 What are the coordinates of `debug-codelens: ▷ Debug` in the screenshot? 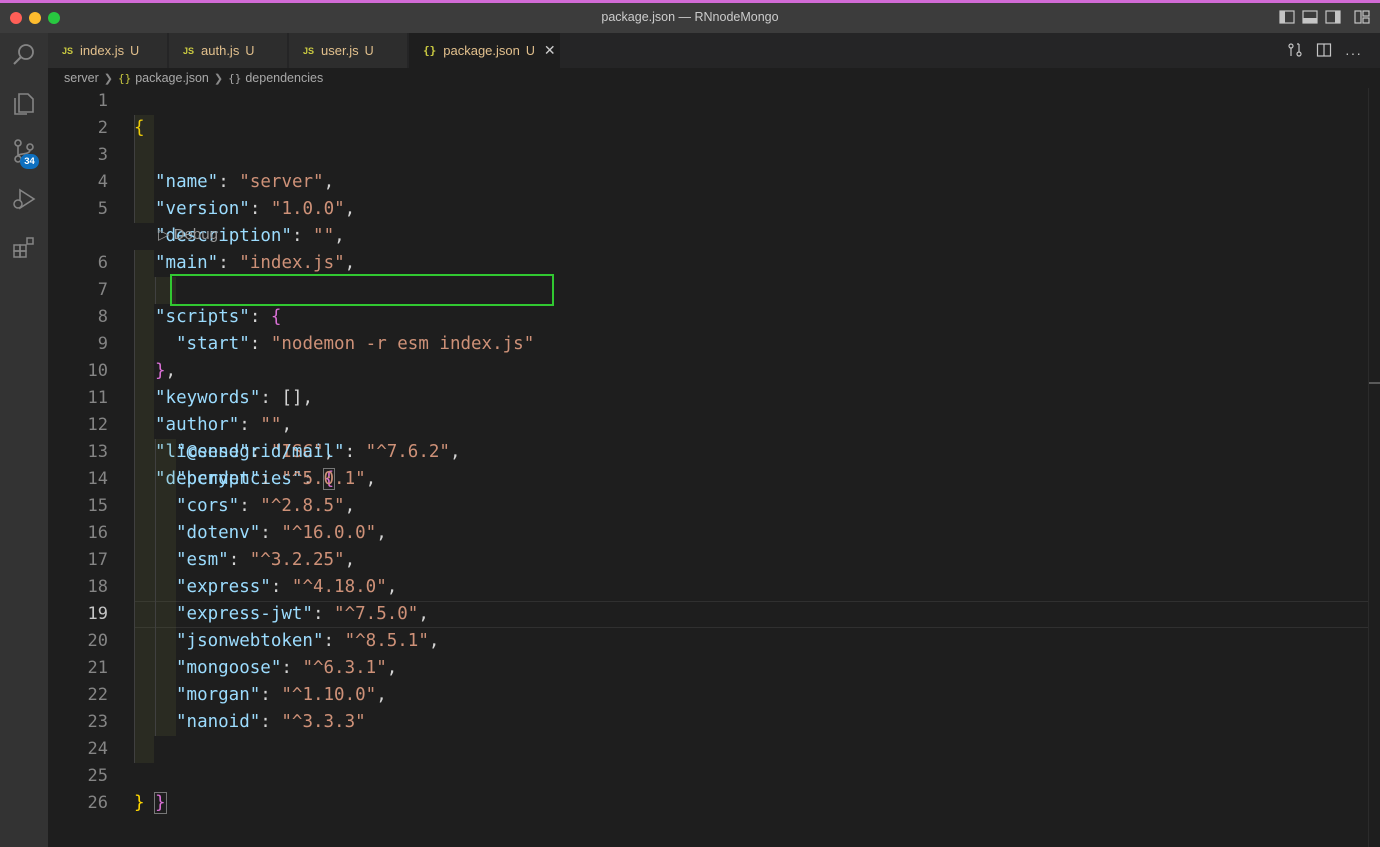 It's located at (188, 235).